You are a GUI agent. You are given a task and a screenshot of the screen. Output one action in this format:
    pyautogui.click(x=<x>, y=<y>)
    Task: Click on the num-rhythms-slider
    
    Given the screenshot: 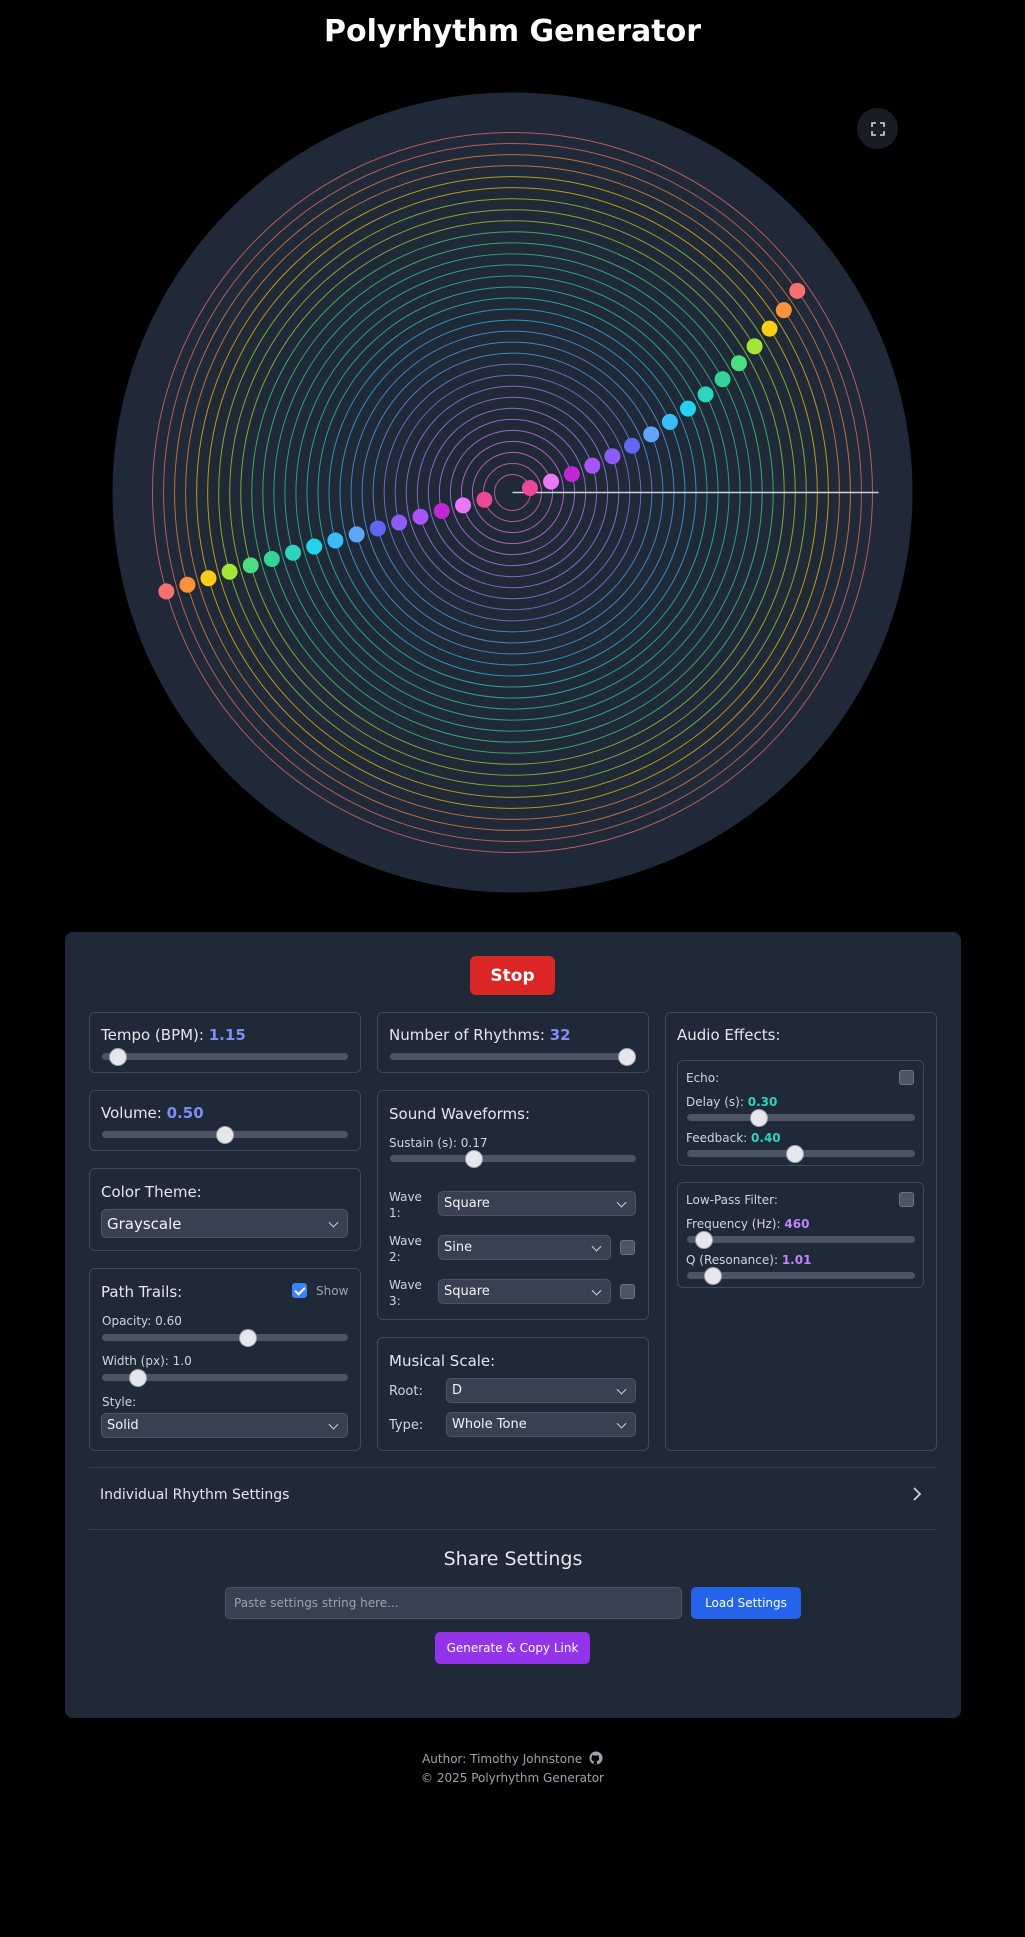 What is the action you would take?
    pyautogui.click(x=513, y=1056)
    